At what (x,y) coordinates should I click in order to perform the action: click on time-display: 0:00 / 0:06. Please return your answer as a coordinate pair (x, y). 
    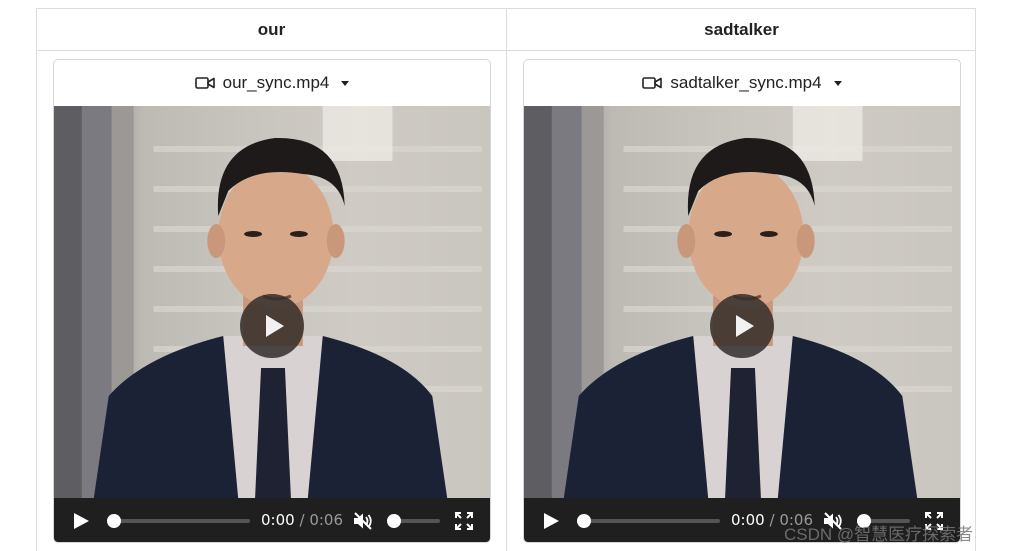
    Looking at the image, I should click on (302, 520).